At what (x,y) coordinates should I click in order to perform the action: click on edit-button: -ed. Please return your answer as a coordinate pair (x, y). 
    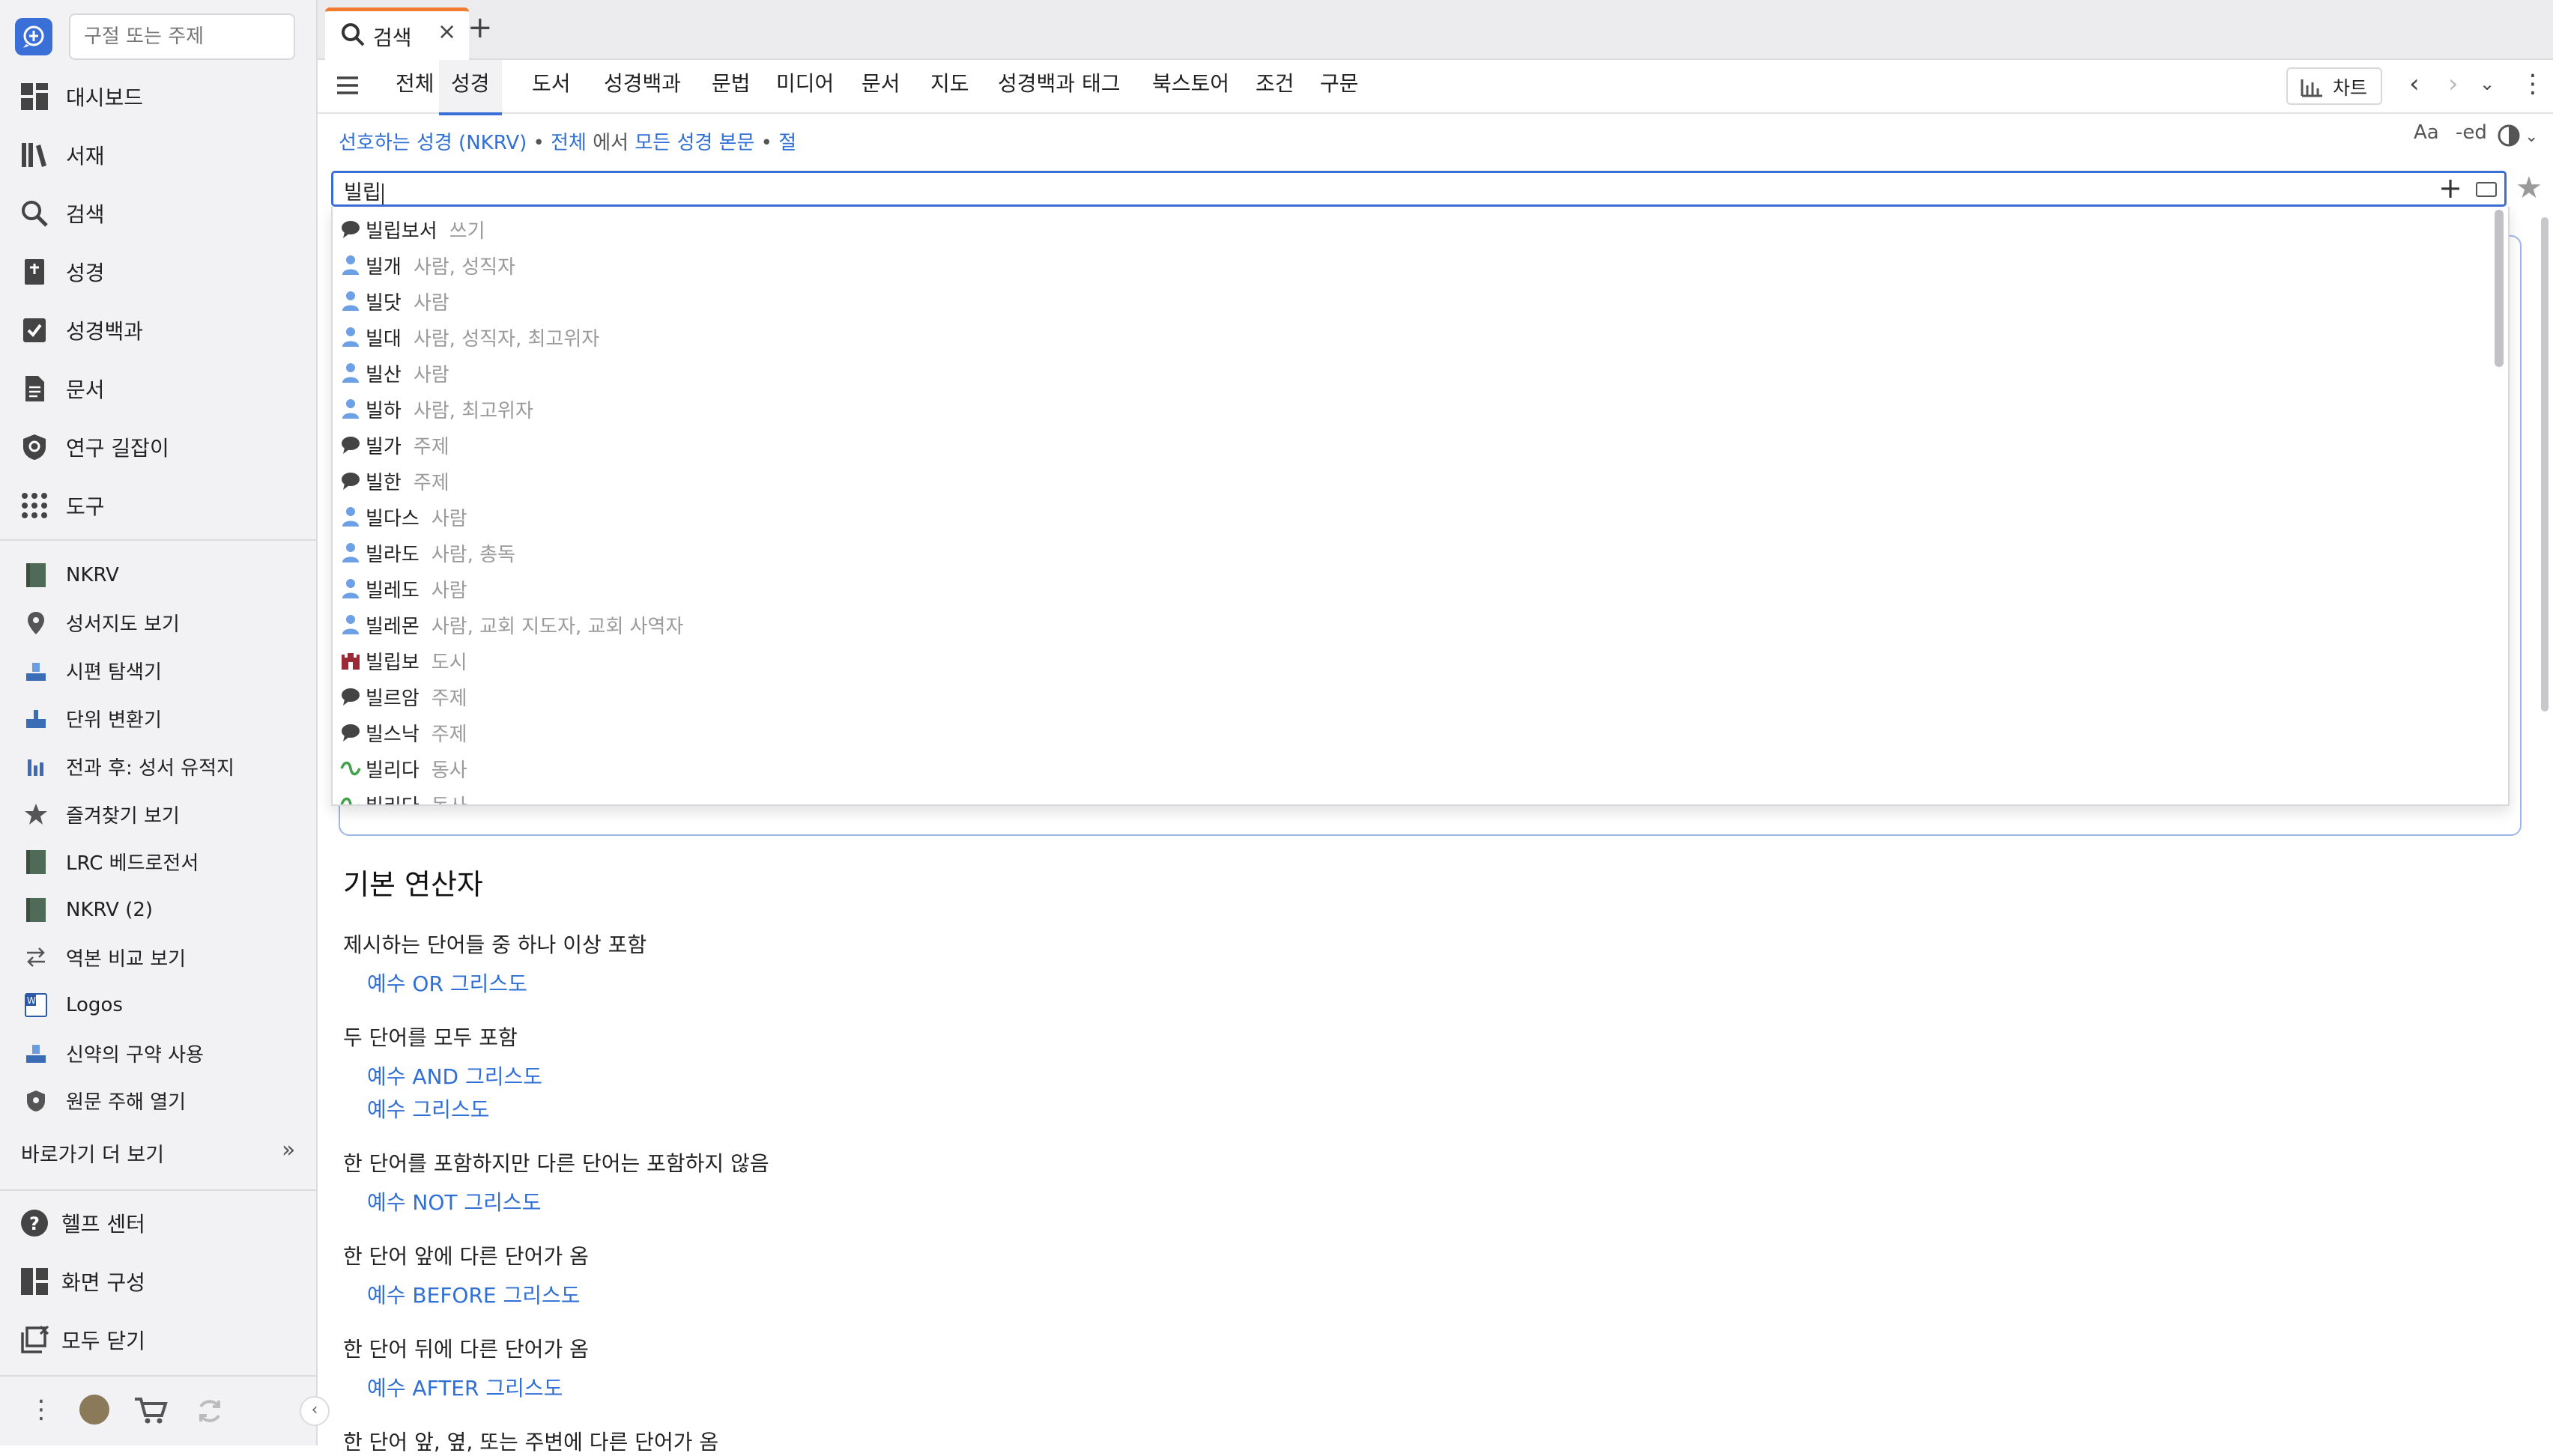
    Looking at the image, I should click on (2471, 132).